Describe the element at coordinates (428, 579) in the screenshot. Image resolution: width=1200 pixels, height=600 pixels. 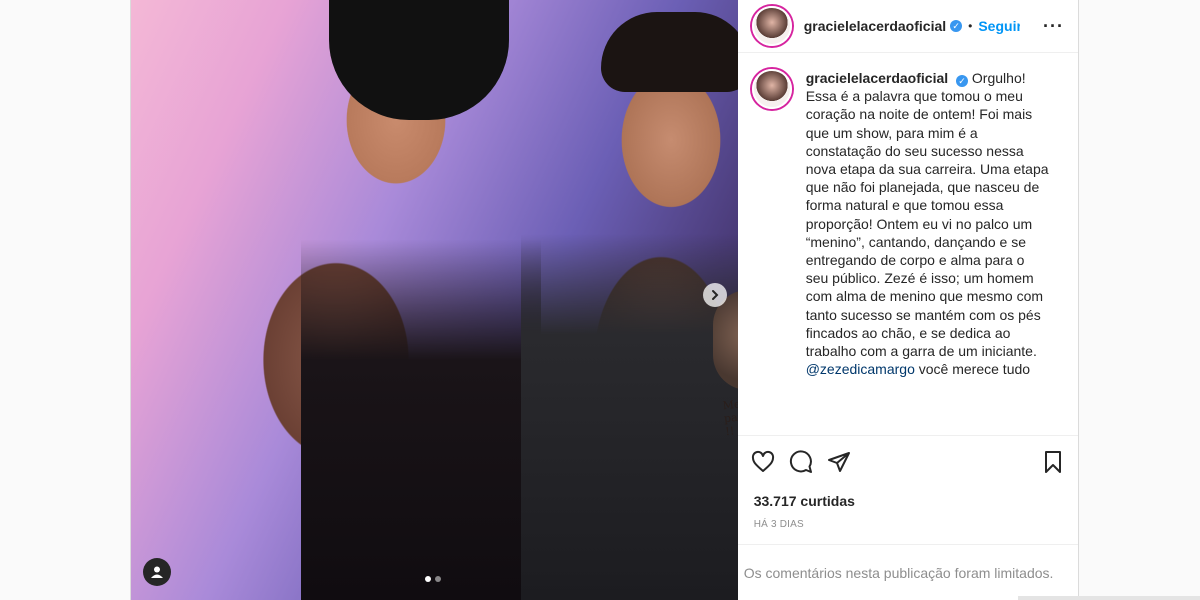
I see `carousel-dot-active` at that location.